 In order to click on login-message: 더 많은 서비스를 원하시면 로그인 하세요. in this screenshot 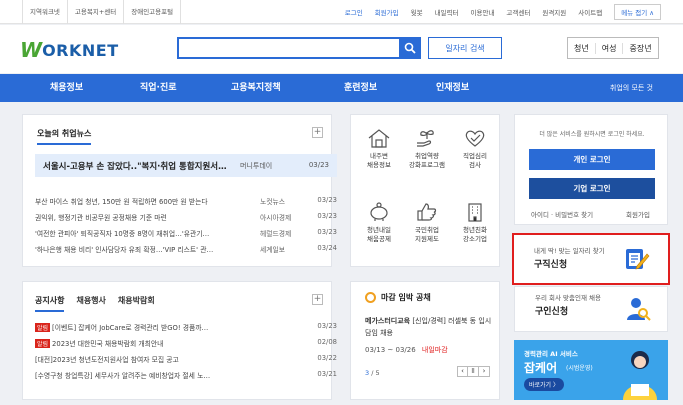, I will do `click(592, 134)`.